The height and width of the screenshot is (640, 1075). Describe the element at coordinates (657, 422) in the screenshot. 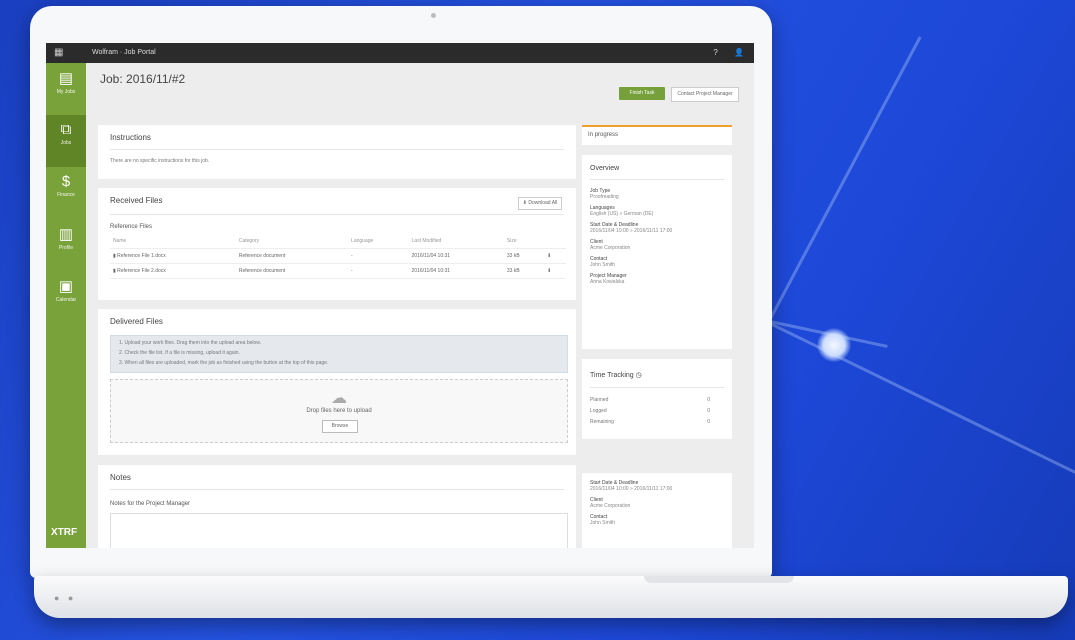

I see `tracking-row: Remaining 0` at that location.